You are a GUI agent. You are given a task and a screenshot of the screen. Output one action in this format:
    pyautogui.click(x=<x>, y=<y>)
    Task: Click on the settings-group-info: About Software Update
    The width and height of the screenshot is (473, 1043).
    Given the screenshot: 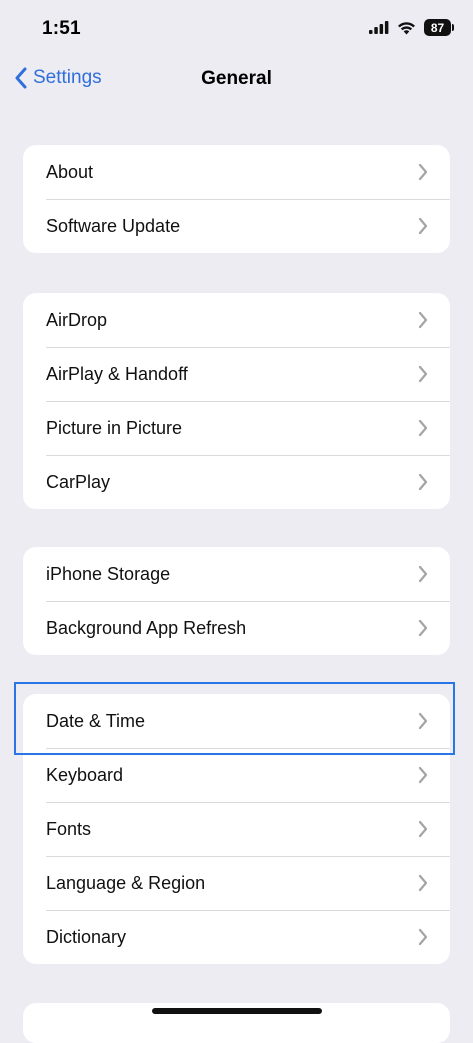 What is the action you would take?
    pyautogui.click(x=236, y=199)
    